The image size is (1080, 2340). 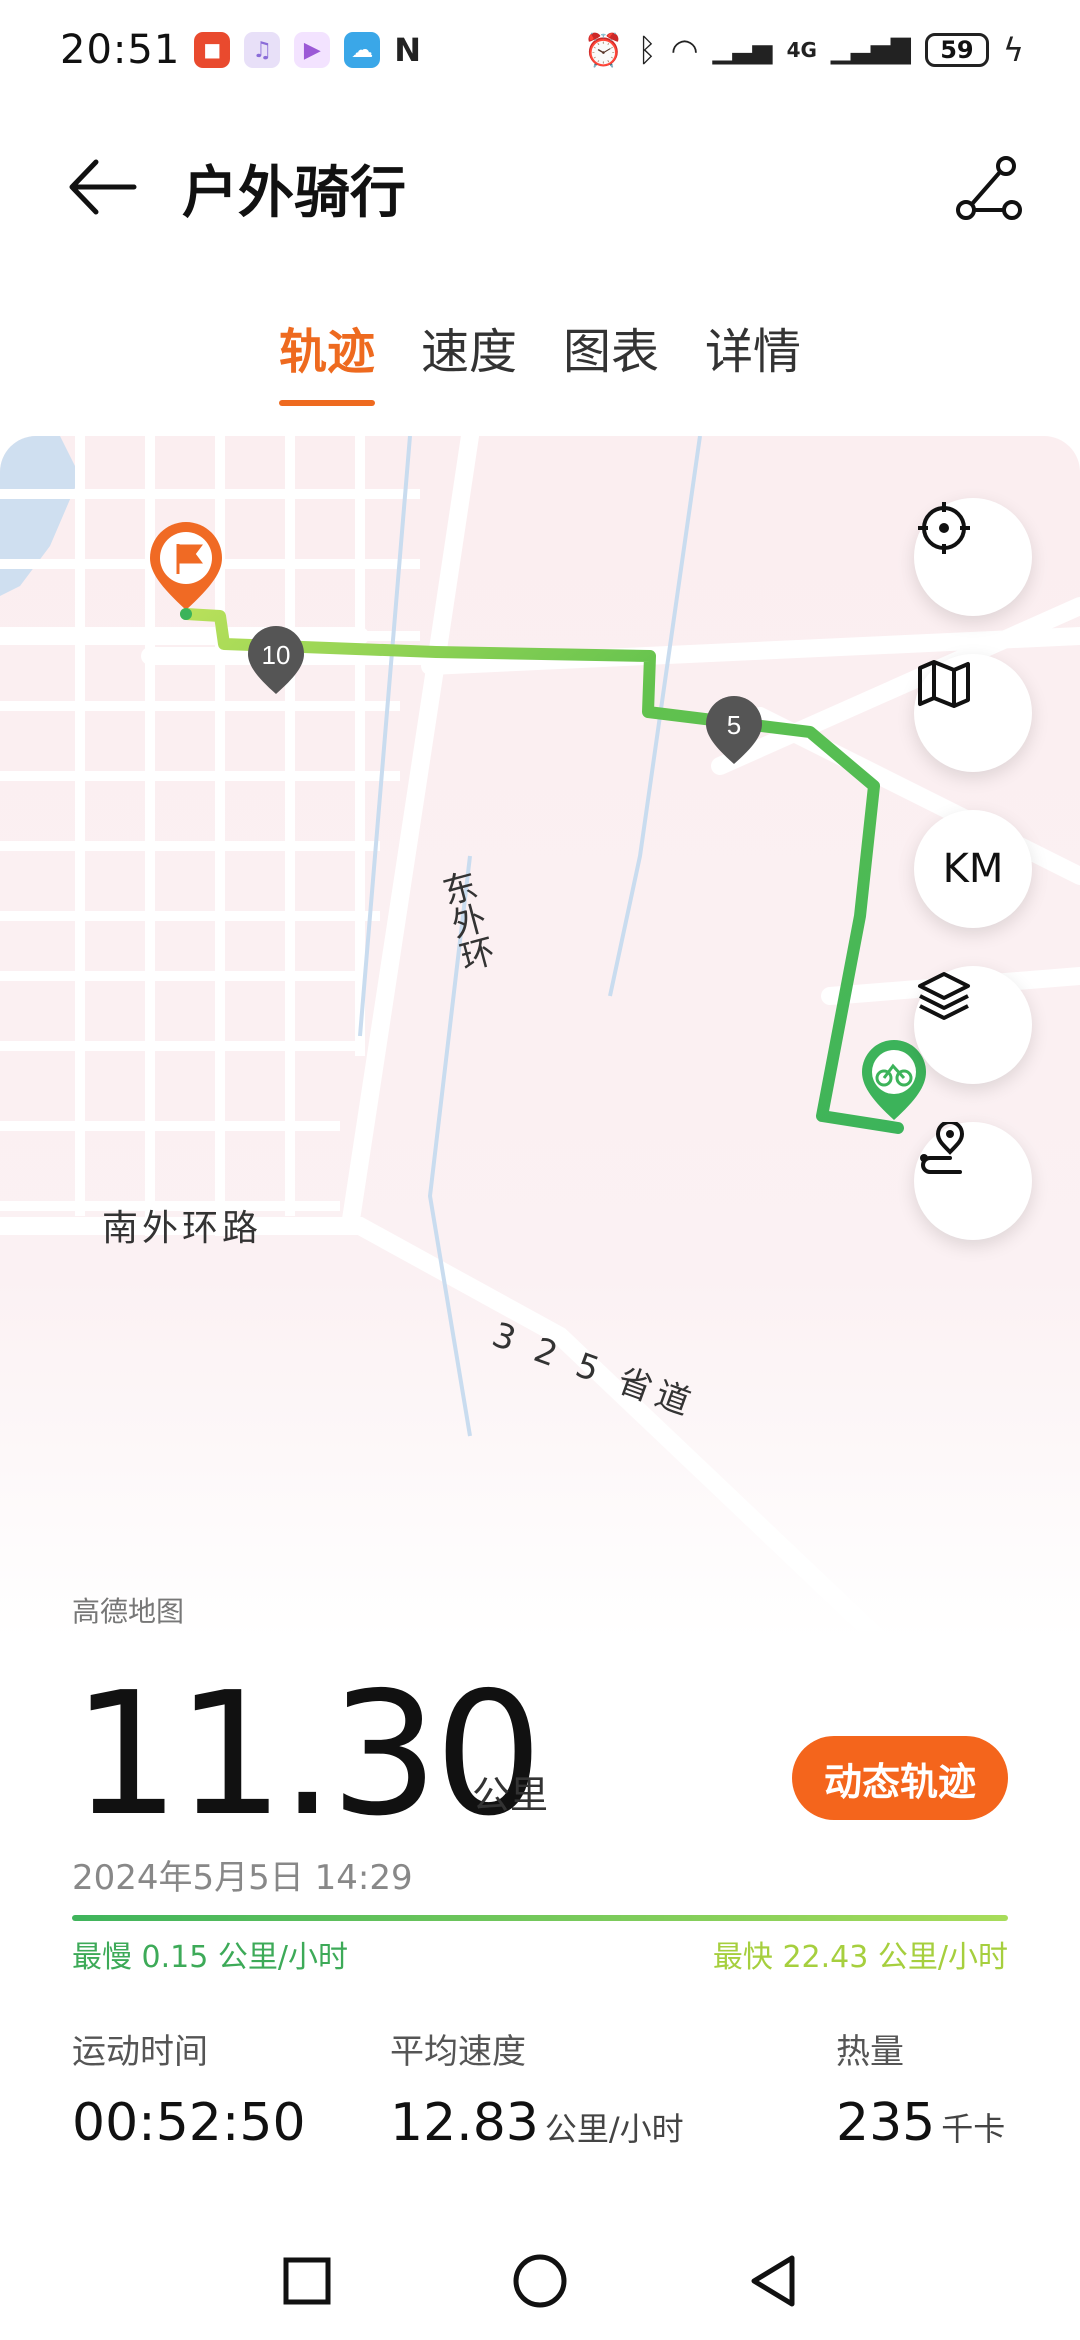 What do you see at coordinates (942, 1148) in the screenshot?
I see `route-pin-icon` at bounding box center [942, 1148].